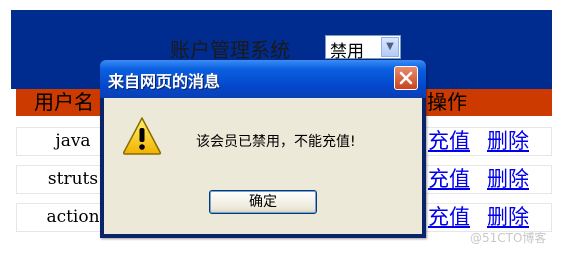 This screenshot has width=571, height=254. What do you see at coordinates (142, 136) in the screenshot?
I see `warning-icon` at bounding box center [142, 136].